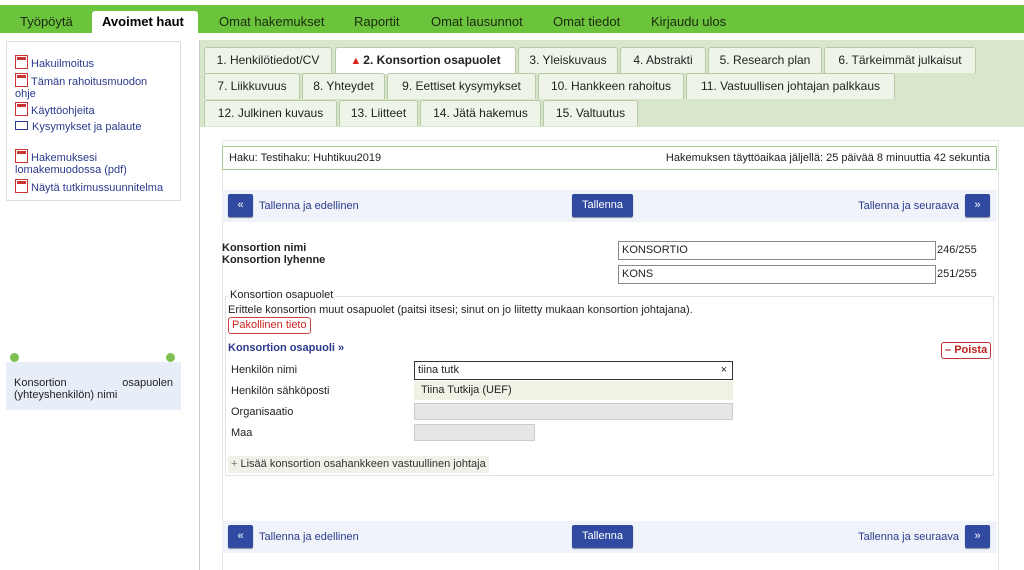 The width and height of the screenshot is (1024, 570). What do you see at coordinates (356, 61) in the screenshot?
I see `warning-icon: ▲` at bounding box center [356, 61].